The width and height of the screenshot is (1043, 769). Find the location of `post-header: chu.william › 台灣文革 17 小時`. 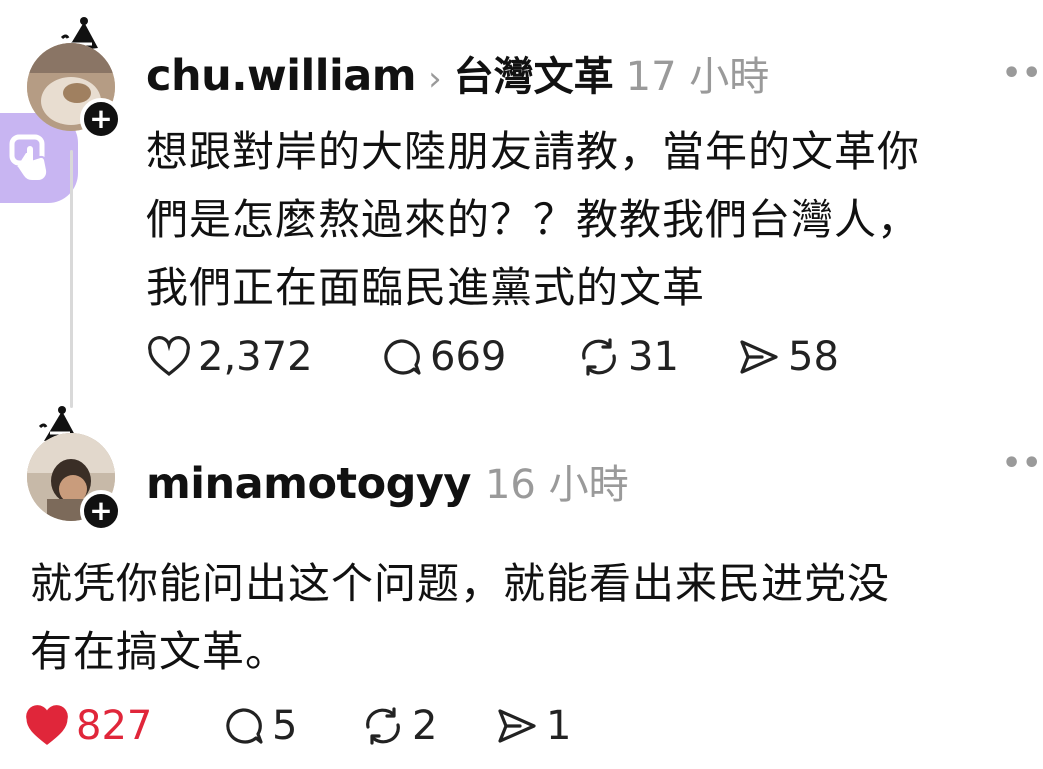

post-header: chu.william › 台灣文革 17 小時 is located at coordinates (457, 73).